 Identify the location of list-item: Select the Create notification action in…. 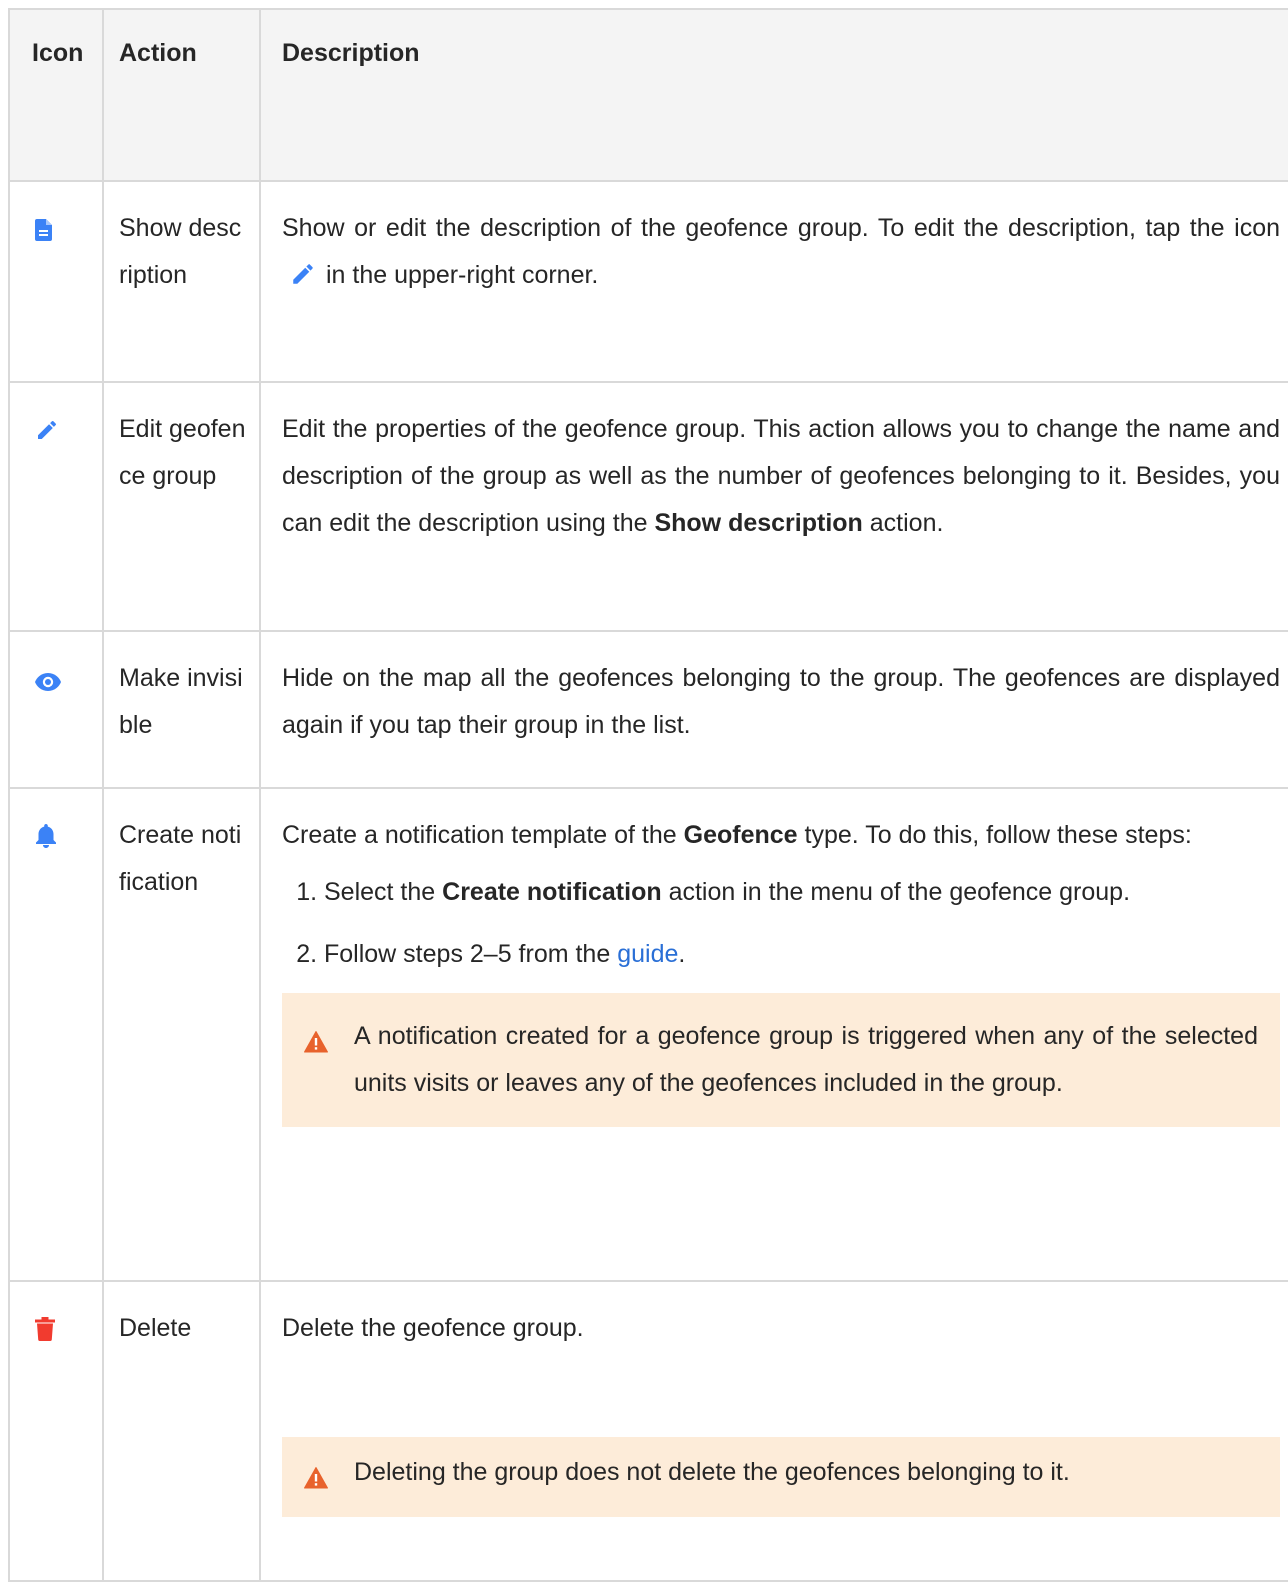
(802, 892).